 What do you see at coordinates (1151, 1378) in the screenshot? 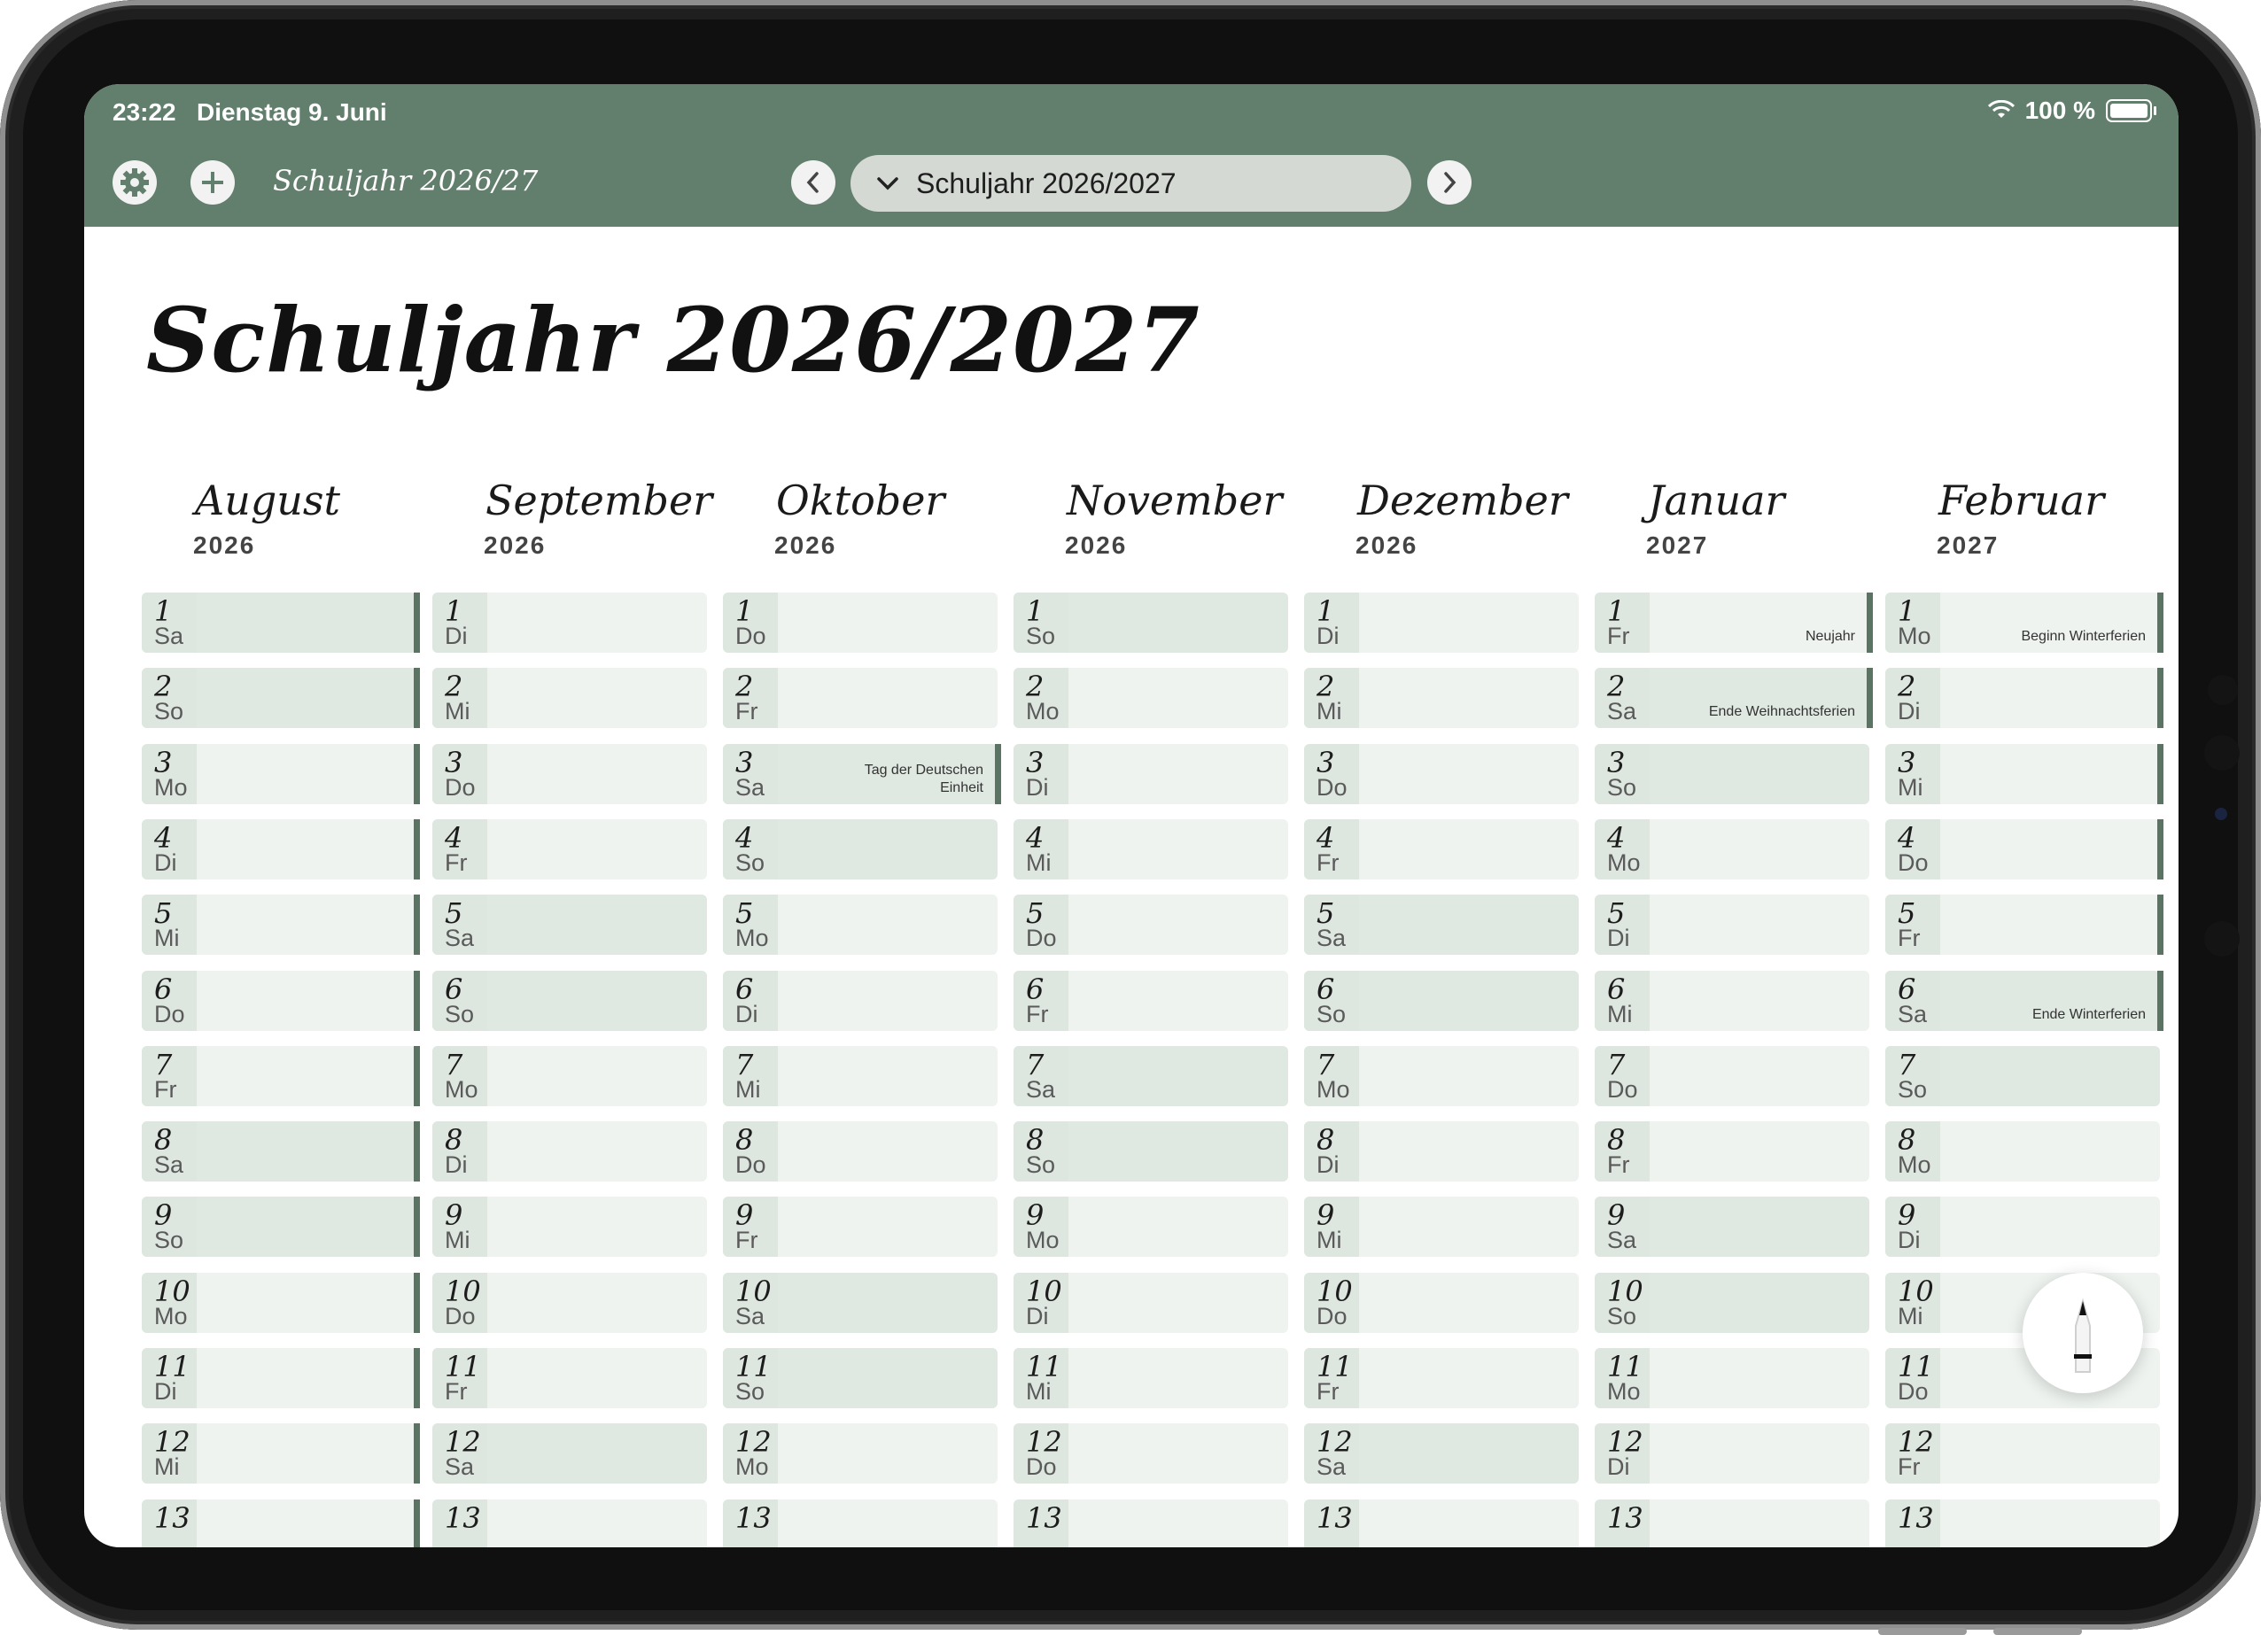
I see `day-cell: 11 Mi` at bounding box center [1151, 1378].